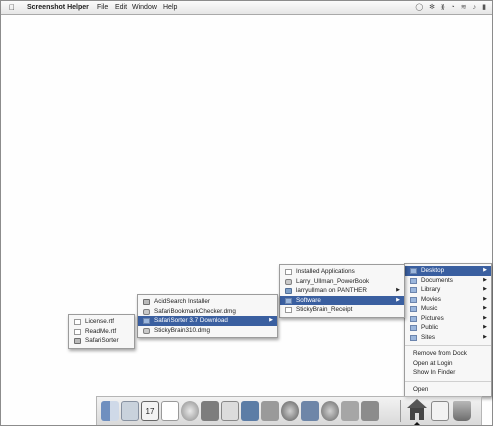 This screenshot has width=493, height=426. What do you see at coordinates (400, 411) in the screenshot?
I see `dock-divider` at bounding box center [400, 411].